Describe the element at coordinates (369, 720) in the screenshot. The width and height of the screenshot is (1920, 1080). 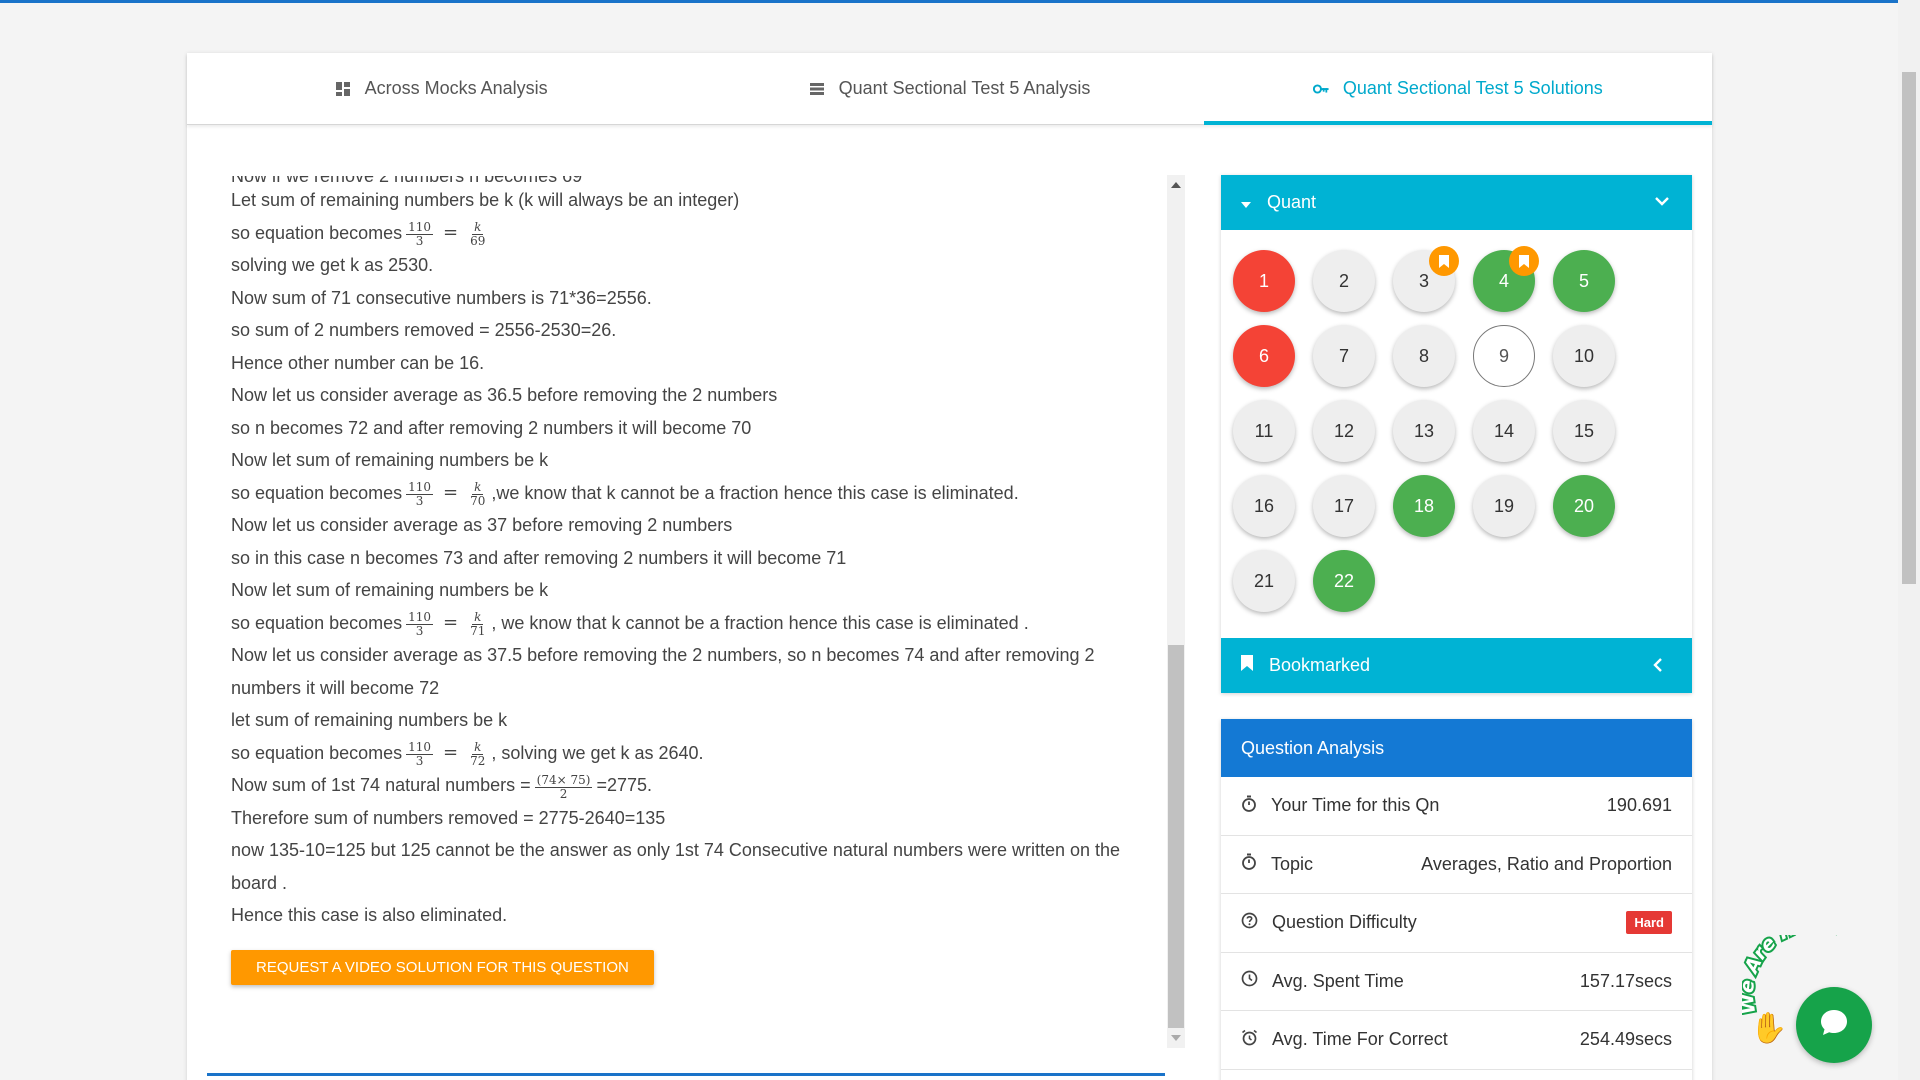
I see `solution-line: let sum of remaining numbers be k` at that location.